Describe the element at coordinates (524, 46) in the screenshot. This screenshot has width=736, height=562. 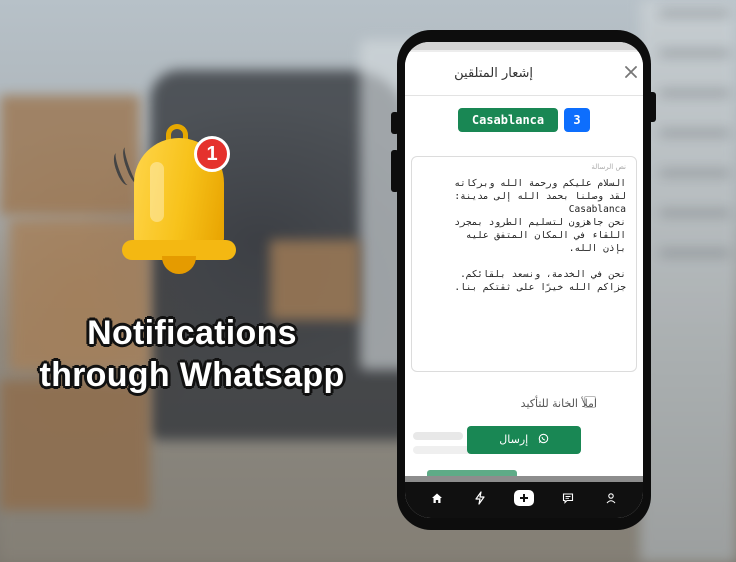
I see `status-bar` at that location.